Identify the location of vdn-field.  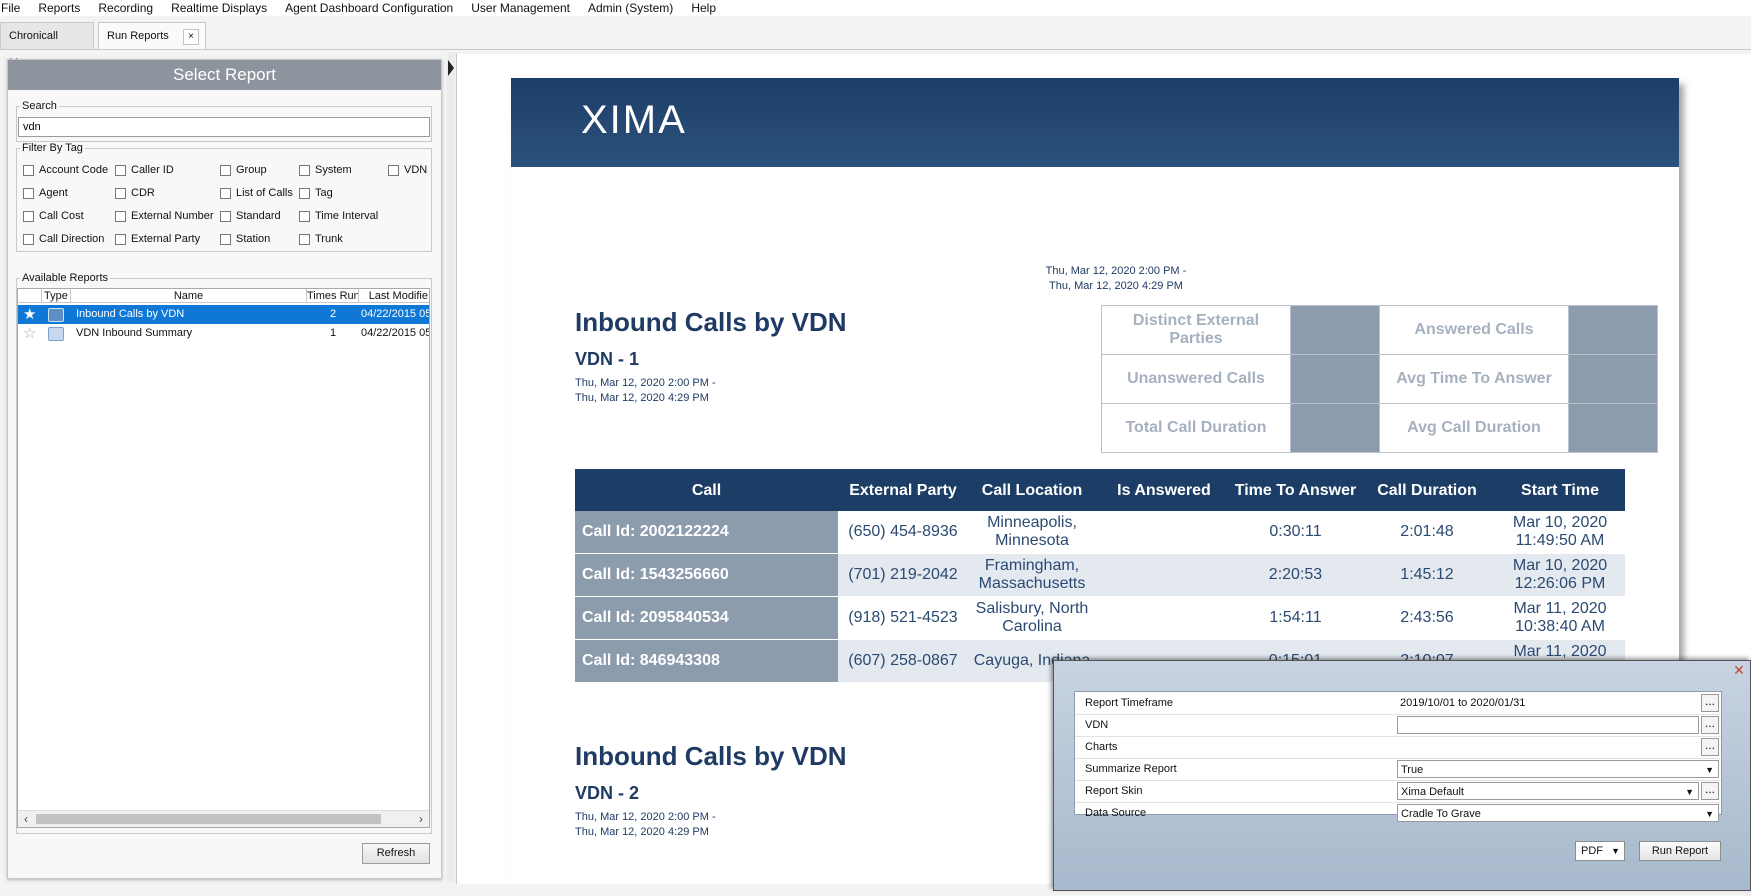
(1548, 725).